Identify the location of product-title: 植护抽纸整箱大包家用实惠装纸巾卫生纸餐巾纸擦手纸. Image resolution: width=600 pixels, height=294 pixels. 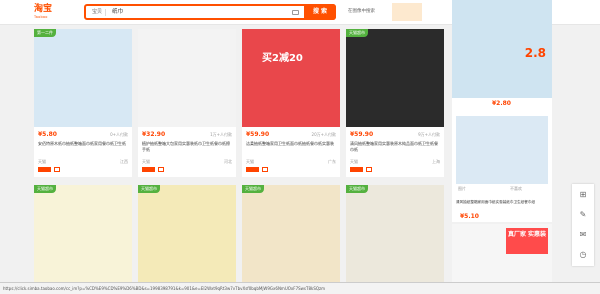
(187, 147).